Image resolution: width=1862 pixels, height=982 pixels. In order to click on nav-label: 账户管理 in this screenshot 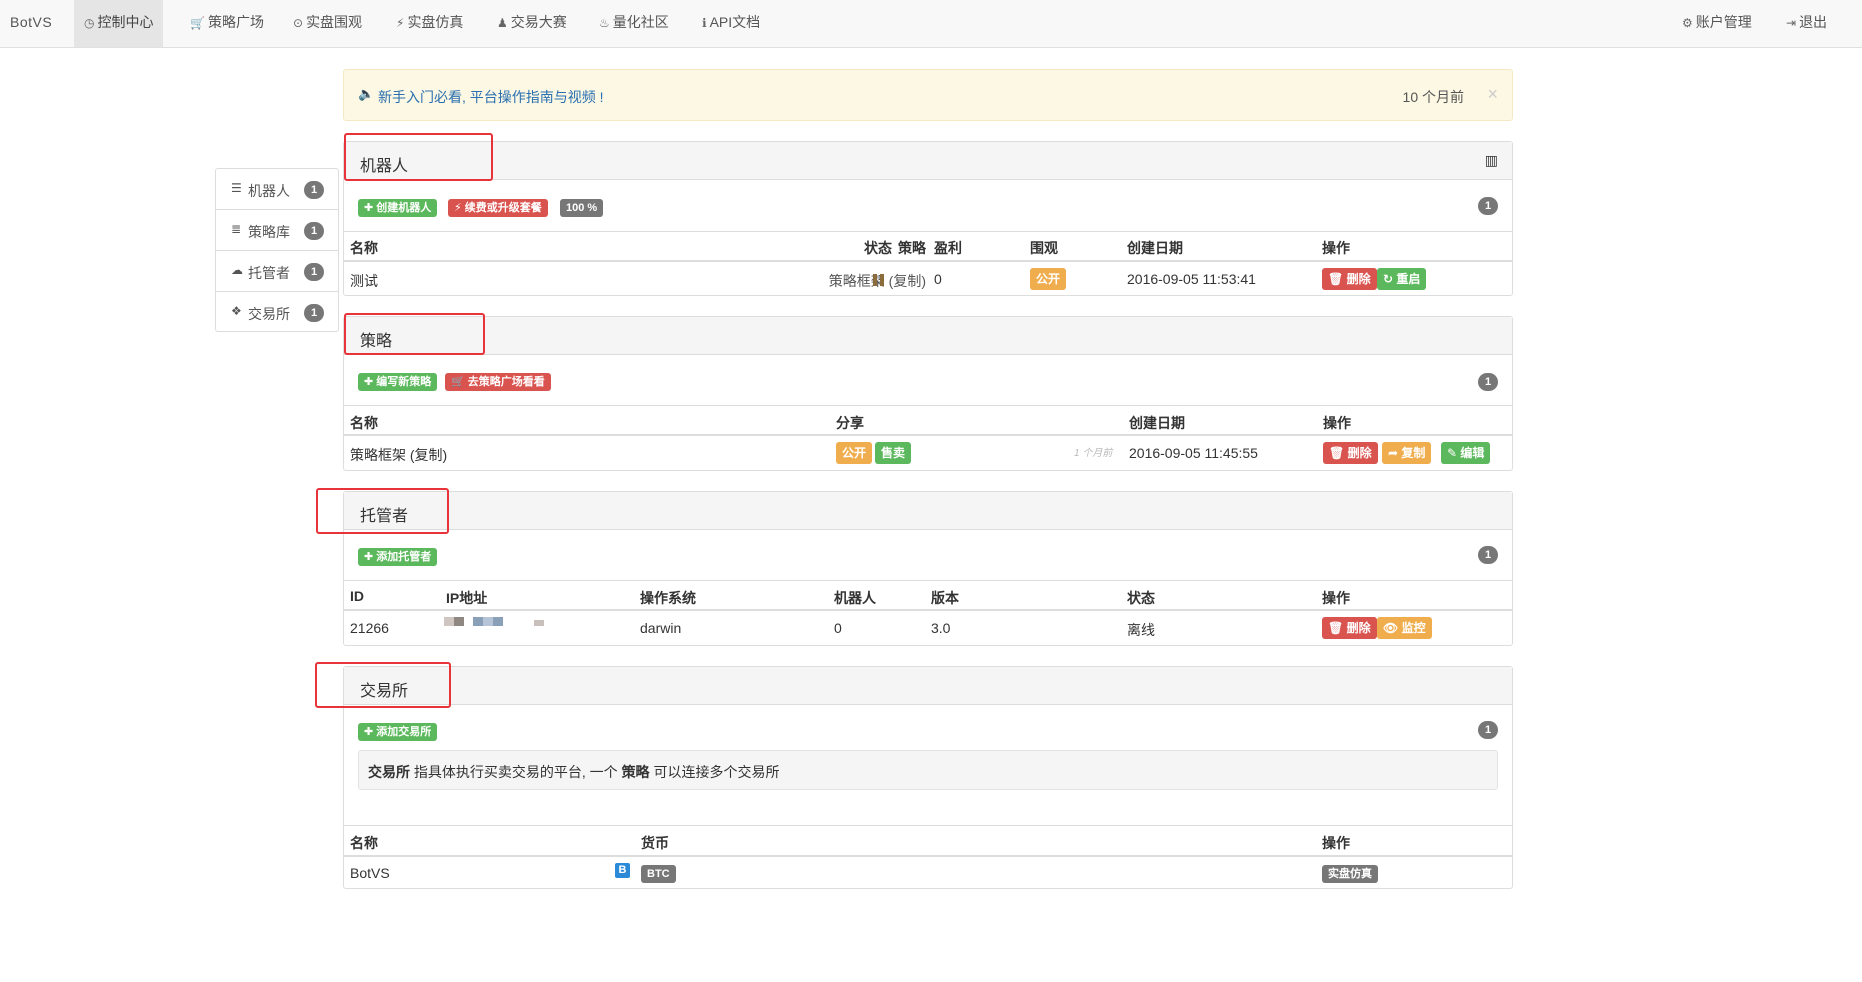, I will do `click(1723, 22)`.